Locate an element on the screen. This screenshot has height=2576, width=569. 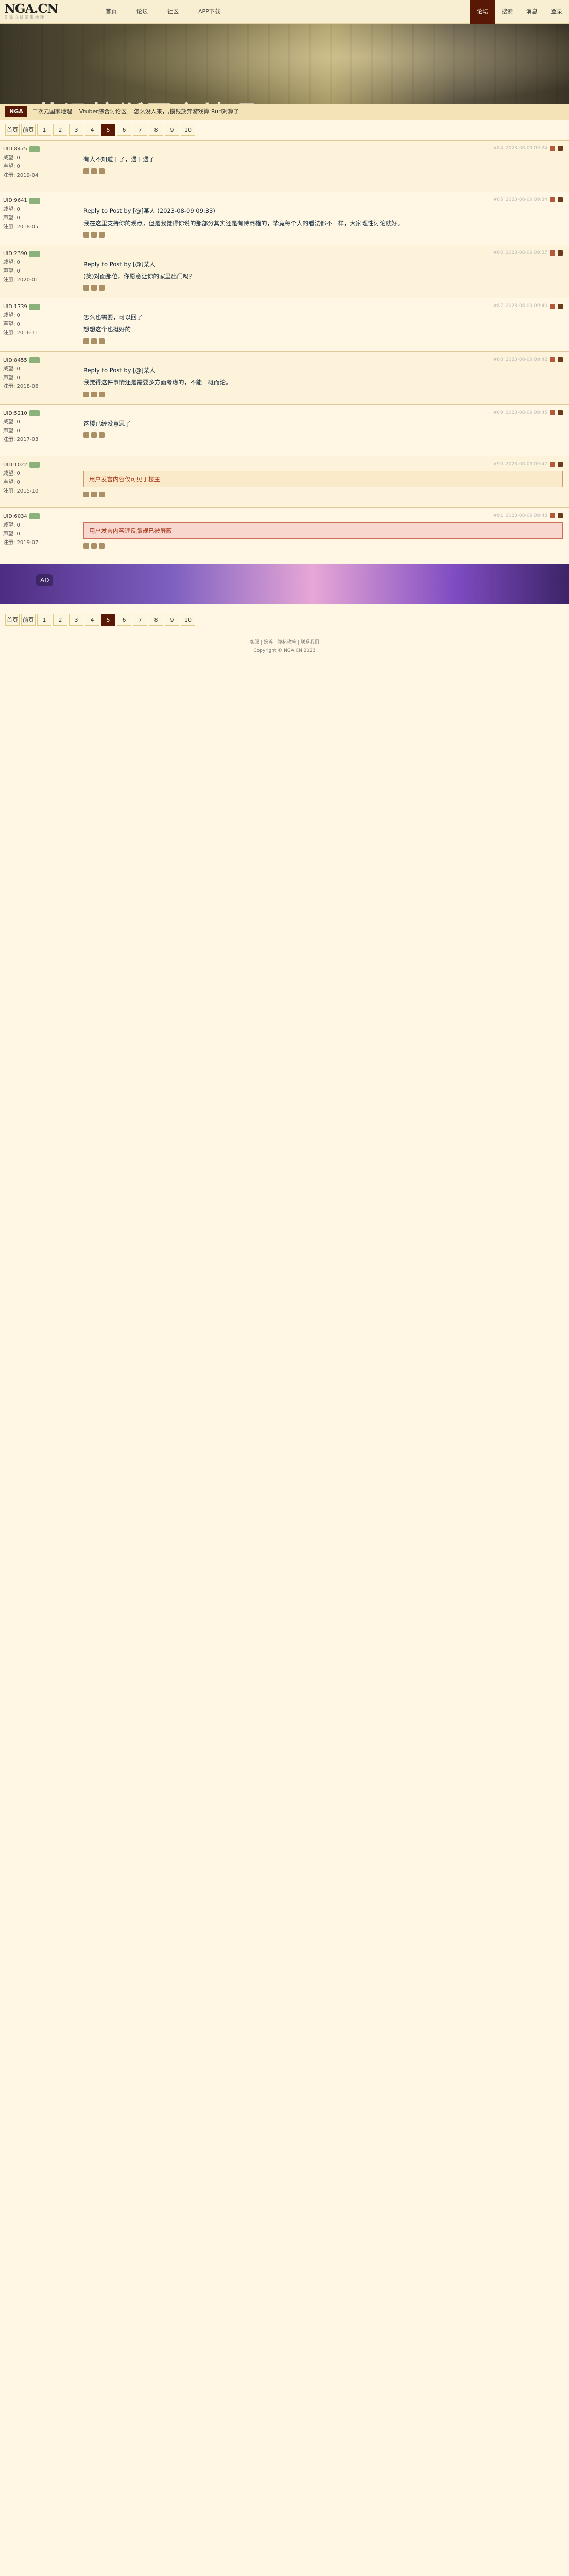
author-uid: UID:8475 is located at coordinates (15, 149).